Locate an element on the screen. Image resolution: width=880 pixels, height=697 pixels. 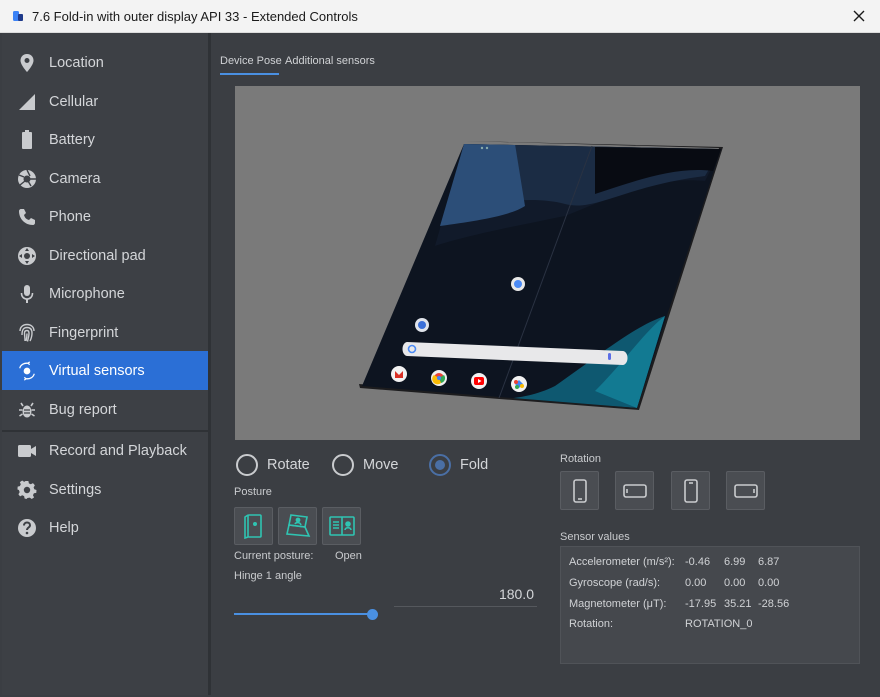
close-button is located at coordinates (859, 16).